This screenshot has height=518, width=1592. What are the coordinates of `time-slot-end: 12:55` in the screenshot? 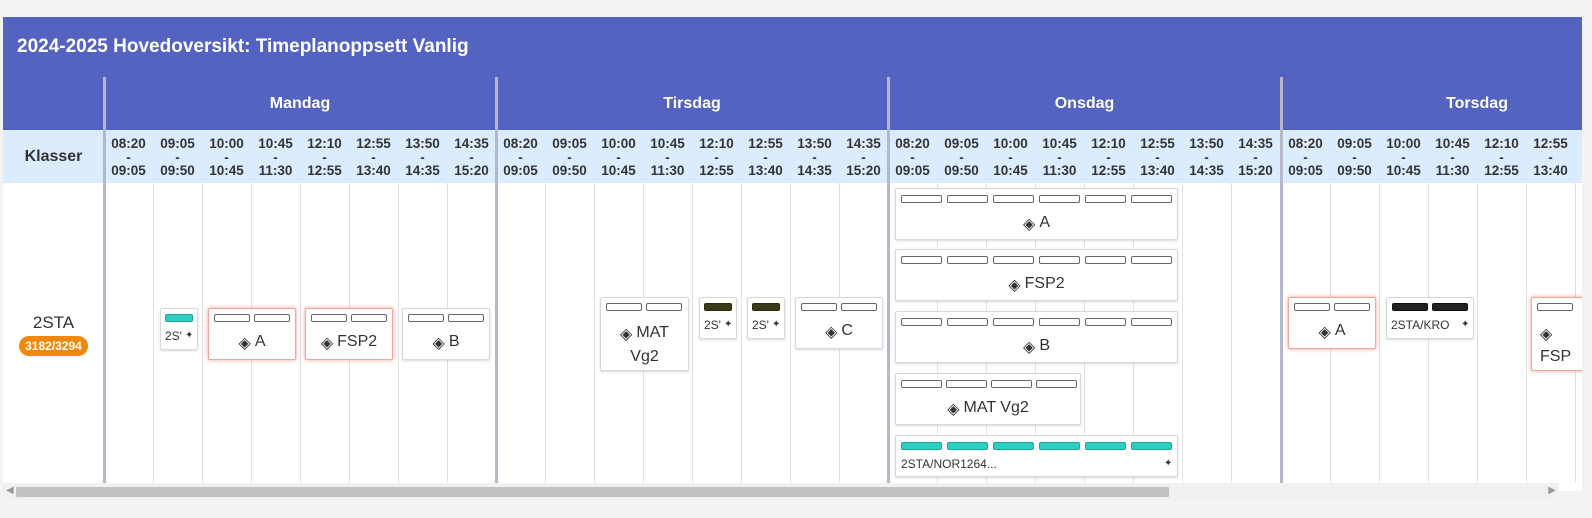 It's located at (716, 170).